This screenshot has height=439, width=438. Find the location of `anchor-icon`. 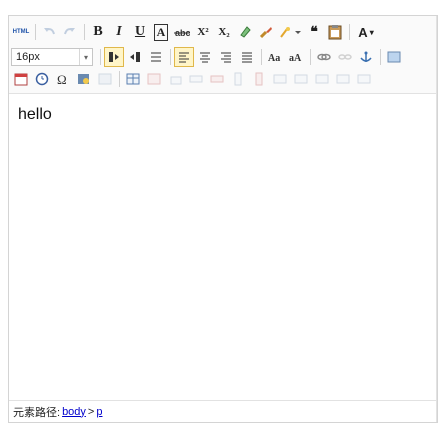

anchor-icon is located at coordinates (366, 56).